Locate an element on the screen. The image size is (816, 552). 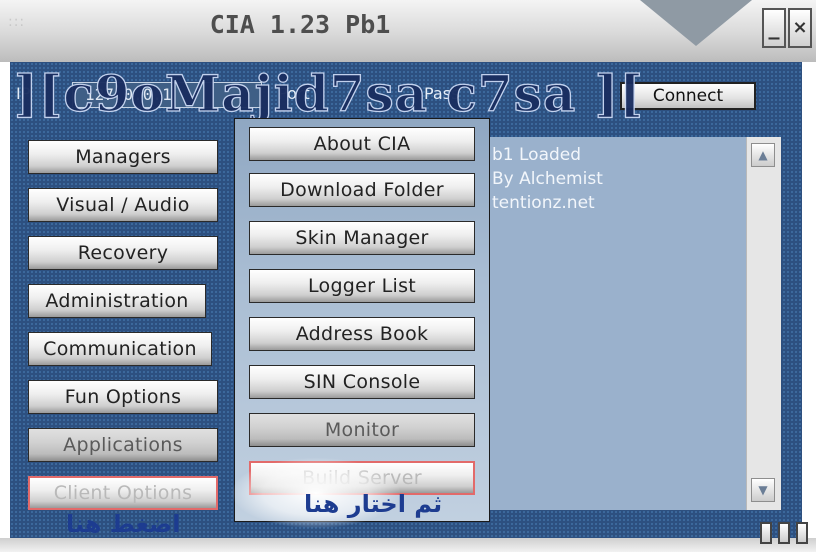
scroll-up-icon: ▲ is located at coordinates (763, 155).